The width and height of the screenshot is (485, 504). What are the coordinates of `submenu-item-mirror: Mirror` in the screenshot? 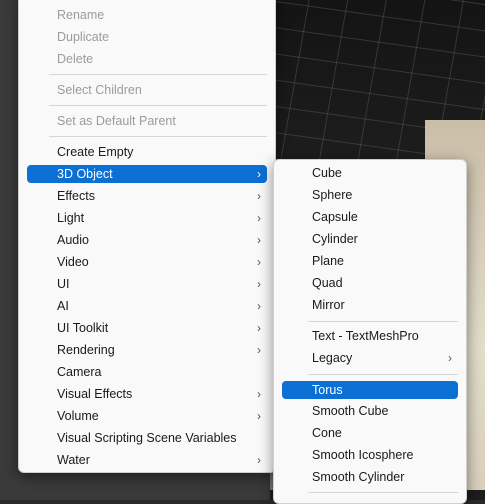 It's located at (370, 305).